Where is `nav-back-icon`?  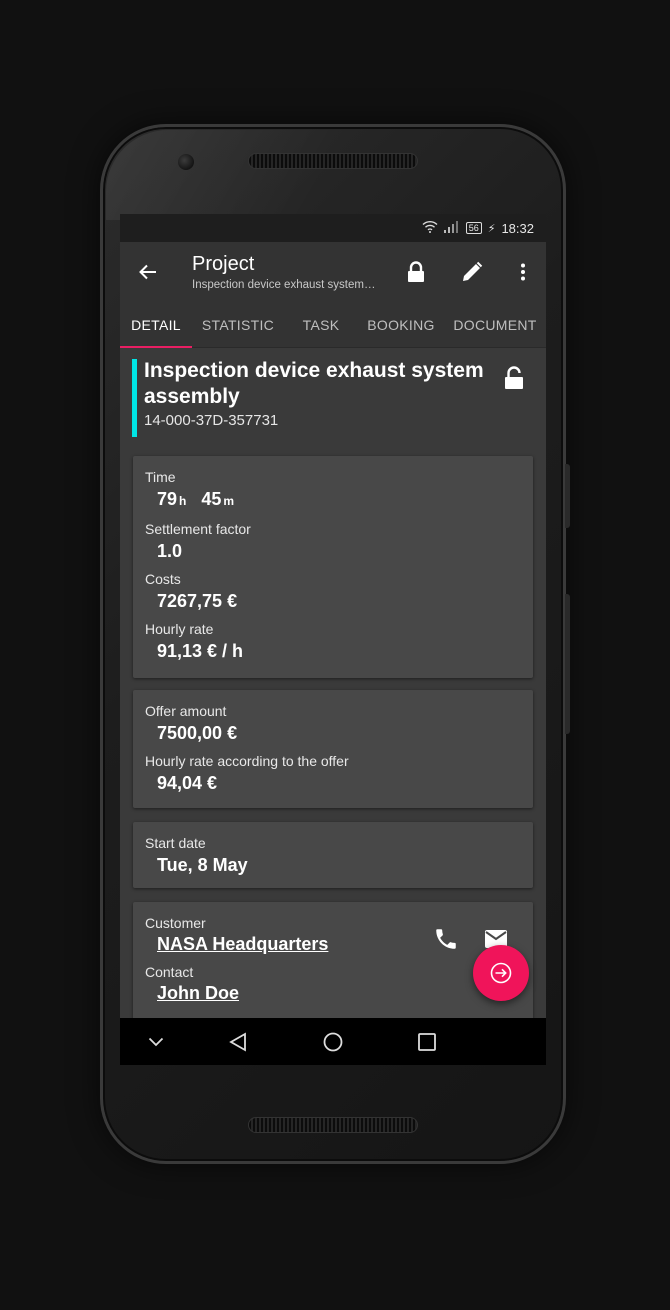
nav-back-icon is located at coordinates (237, 1041).